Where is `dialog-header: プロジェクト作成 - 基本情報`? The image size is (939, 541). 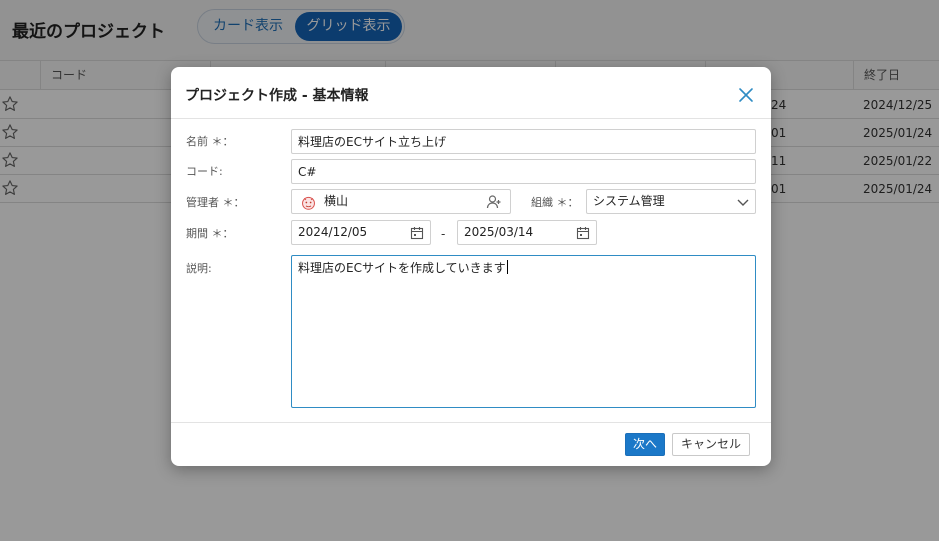 dialog-header: プロジェクト作成 - 基本情報 is located at coordinates (471, 93).